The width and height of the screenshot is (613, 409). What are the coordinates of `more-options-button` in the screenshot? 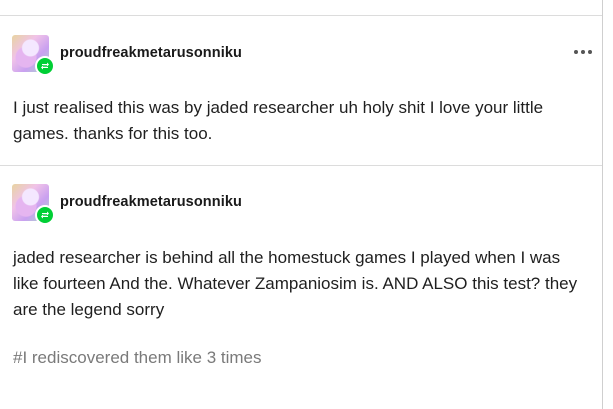 It's located at (583, 52).